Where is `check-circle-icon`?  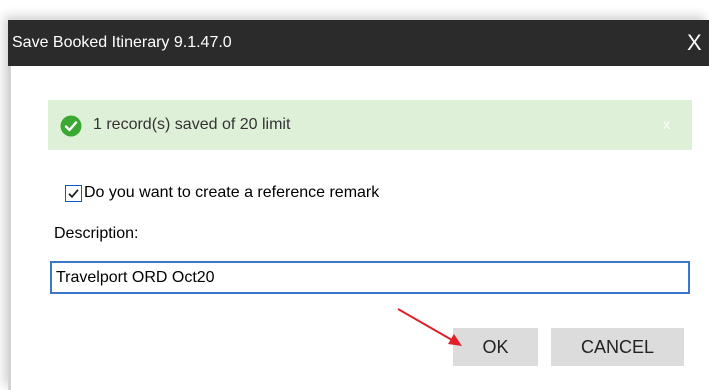 check-circle-icon is located at coordinates (71, 126).